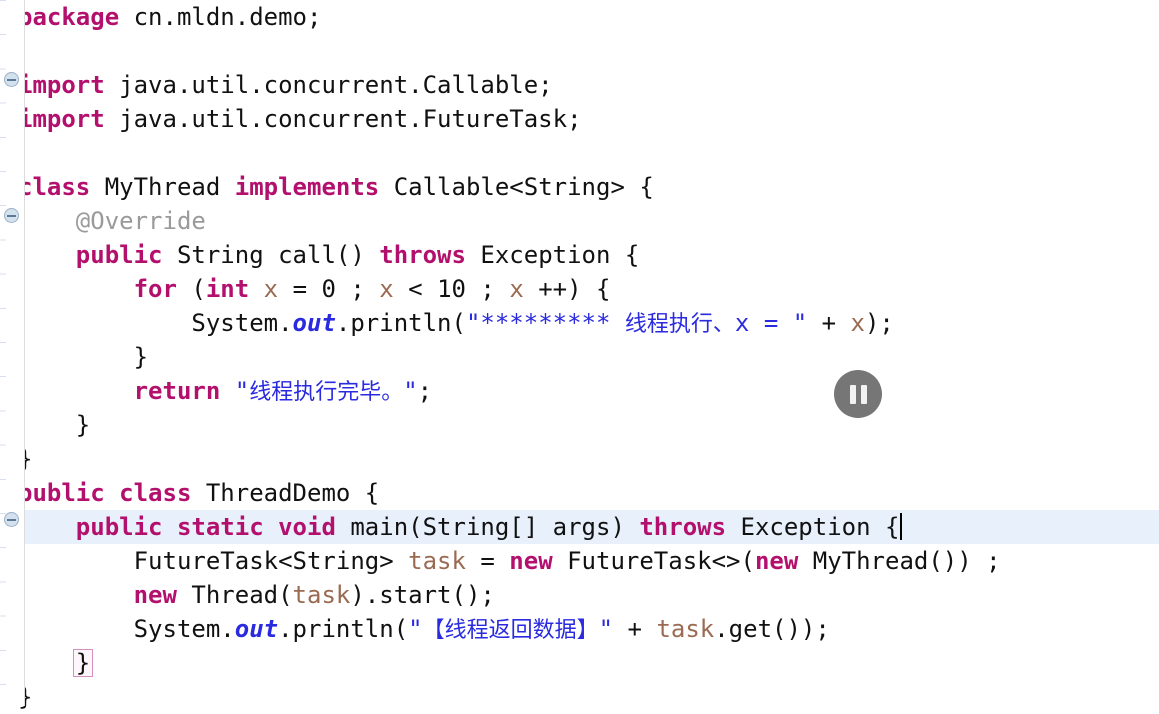 The width and height of the screenshot is (1159, 714). I want to click on code-token: );, so click(879, 323).